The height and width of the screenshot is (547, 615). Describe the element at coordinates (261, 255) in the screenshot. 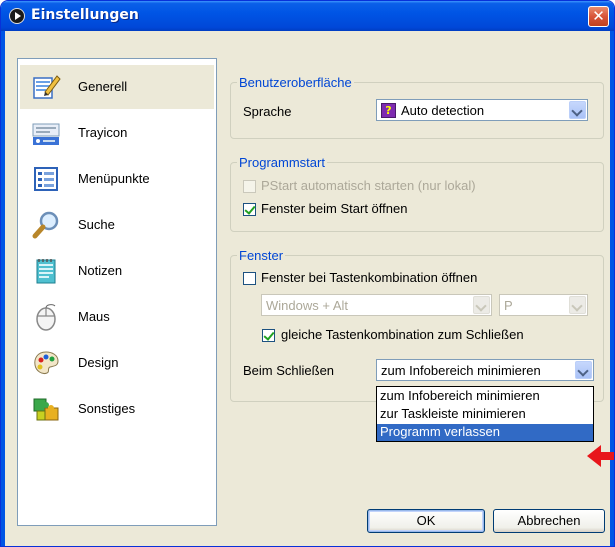

I see `group-title: Fenster` at that location.